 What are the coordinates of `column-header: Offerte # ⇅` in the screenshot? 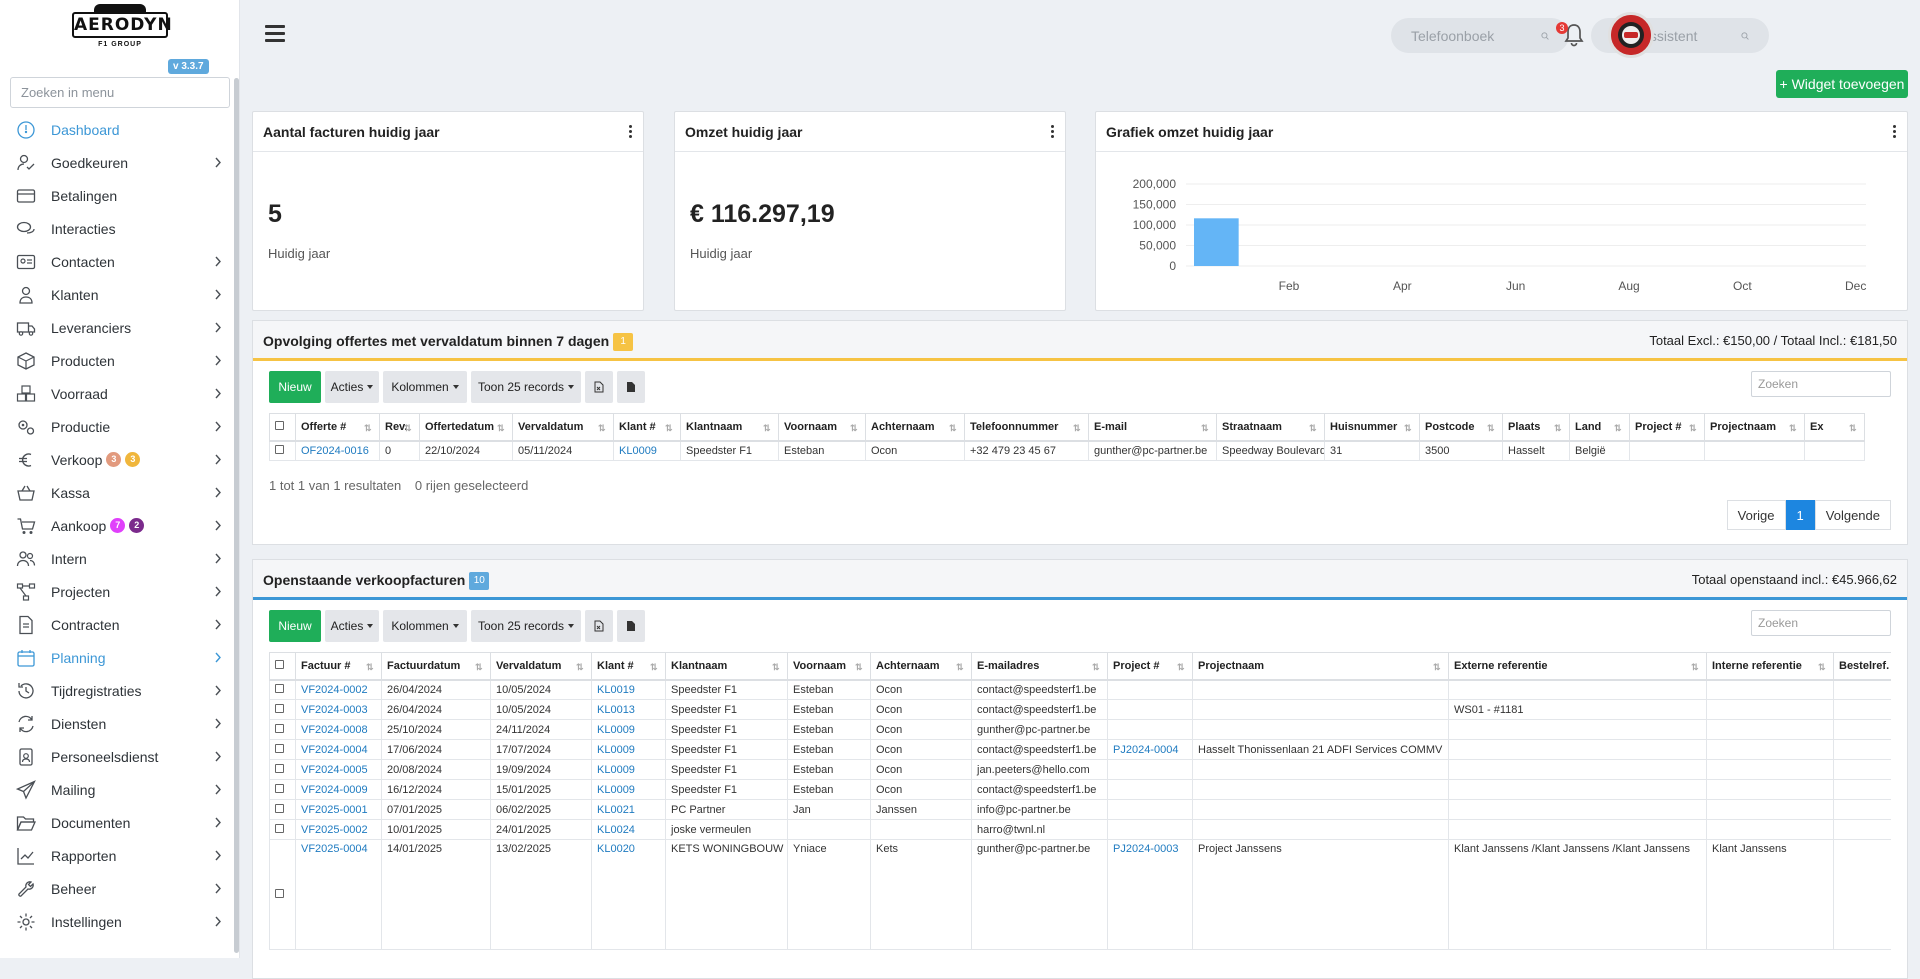 It's located at (337, 427).